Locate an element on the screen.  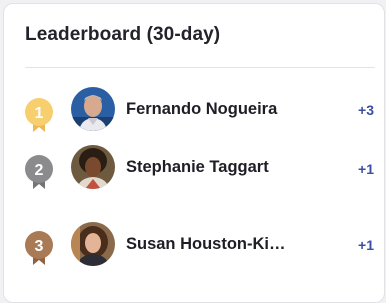
user-name: Fernando Nogueira is located at coordinates (210, 109).